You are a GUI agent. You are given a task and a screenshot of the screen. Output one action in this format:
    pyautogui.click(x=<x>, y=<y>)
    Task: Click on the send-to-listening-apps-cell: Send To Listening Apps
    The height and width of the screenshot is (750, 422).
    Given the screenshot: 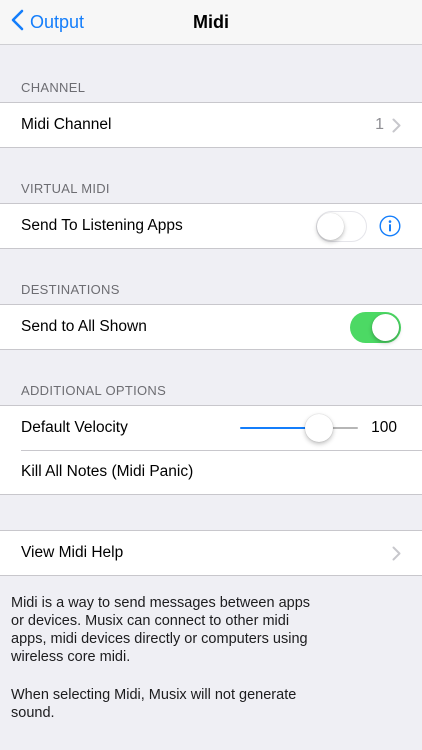 What is the action you would take?
    pyautogui.click(x=211, y=226)
    